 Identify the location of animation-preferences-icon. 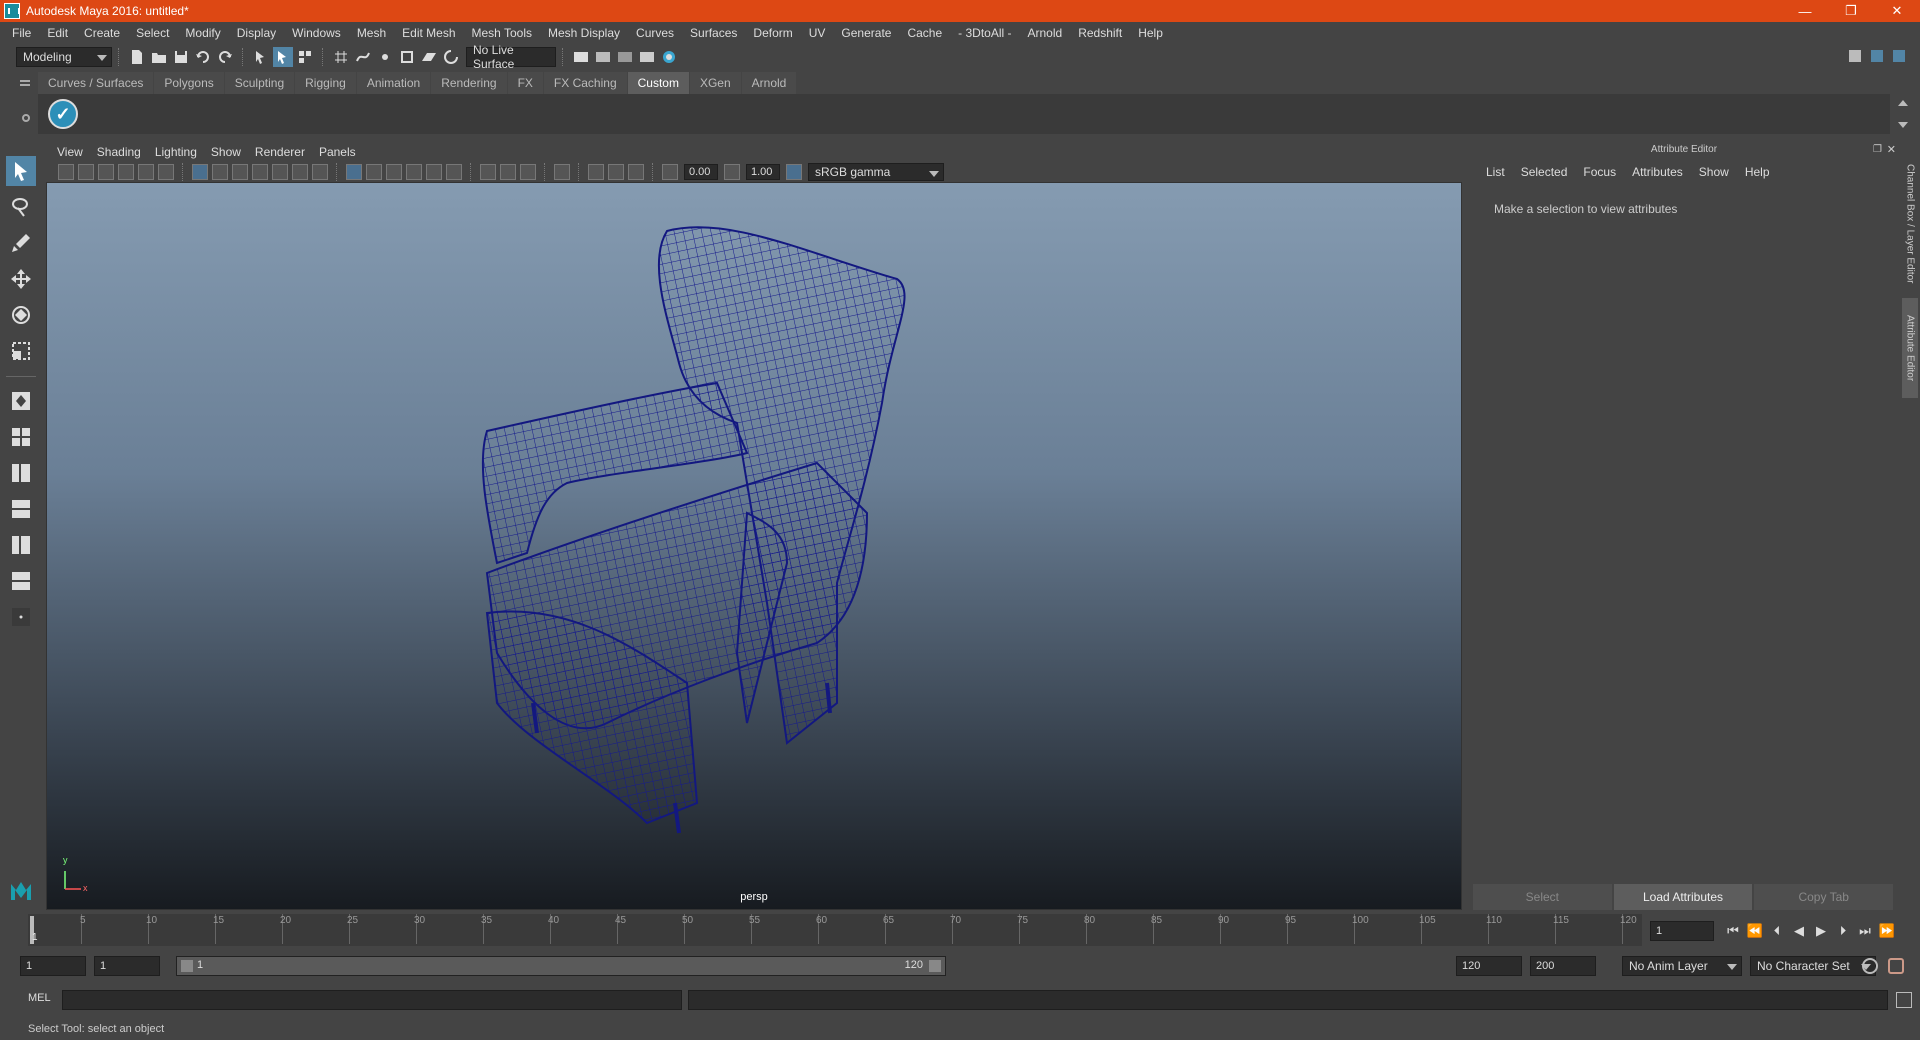
(1896, 966).